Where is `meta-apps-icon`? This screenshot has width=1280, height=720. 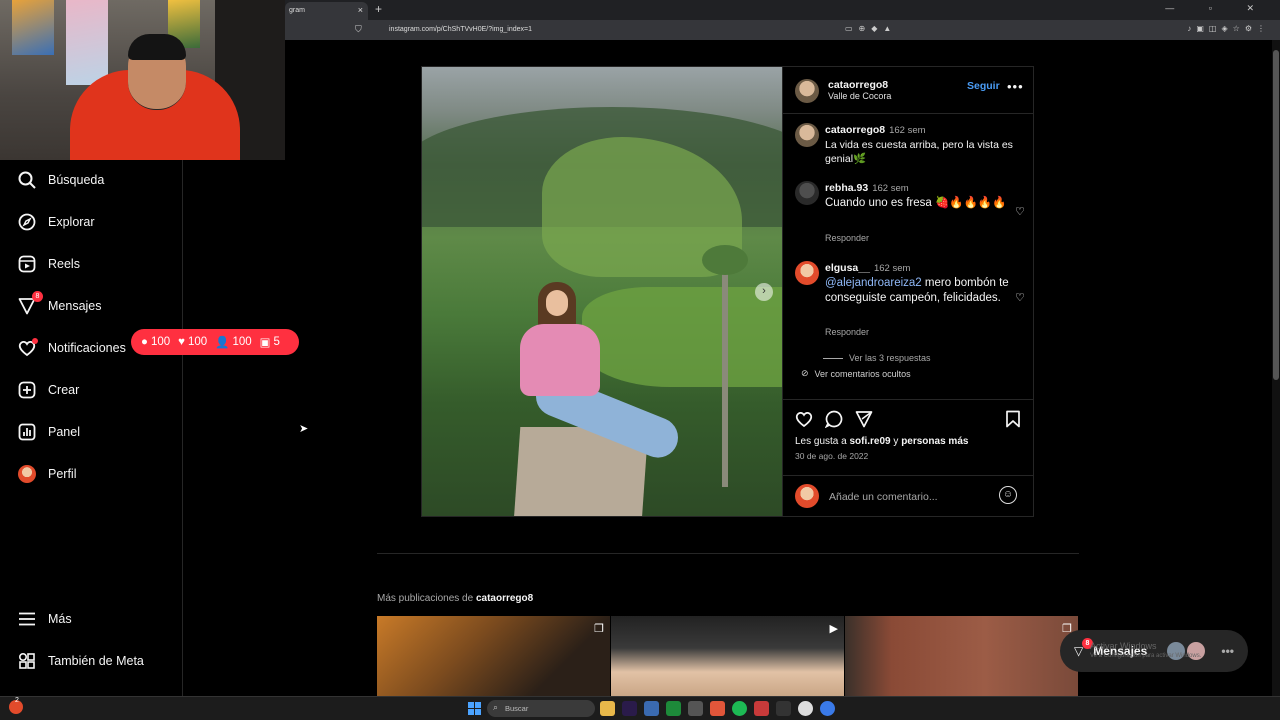
meta-apps-icon is located at coordinates (27, 661).